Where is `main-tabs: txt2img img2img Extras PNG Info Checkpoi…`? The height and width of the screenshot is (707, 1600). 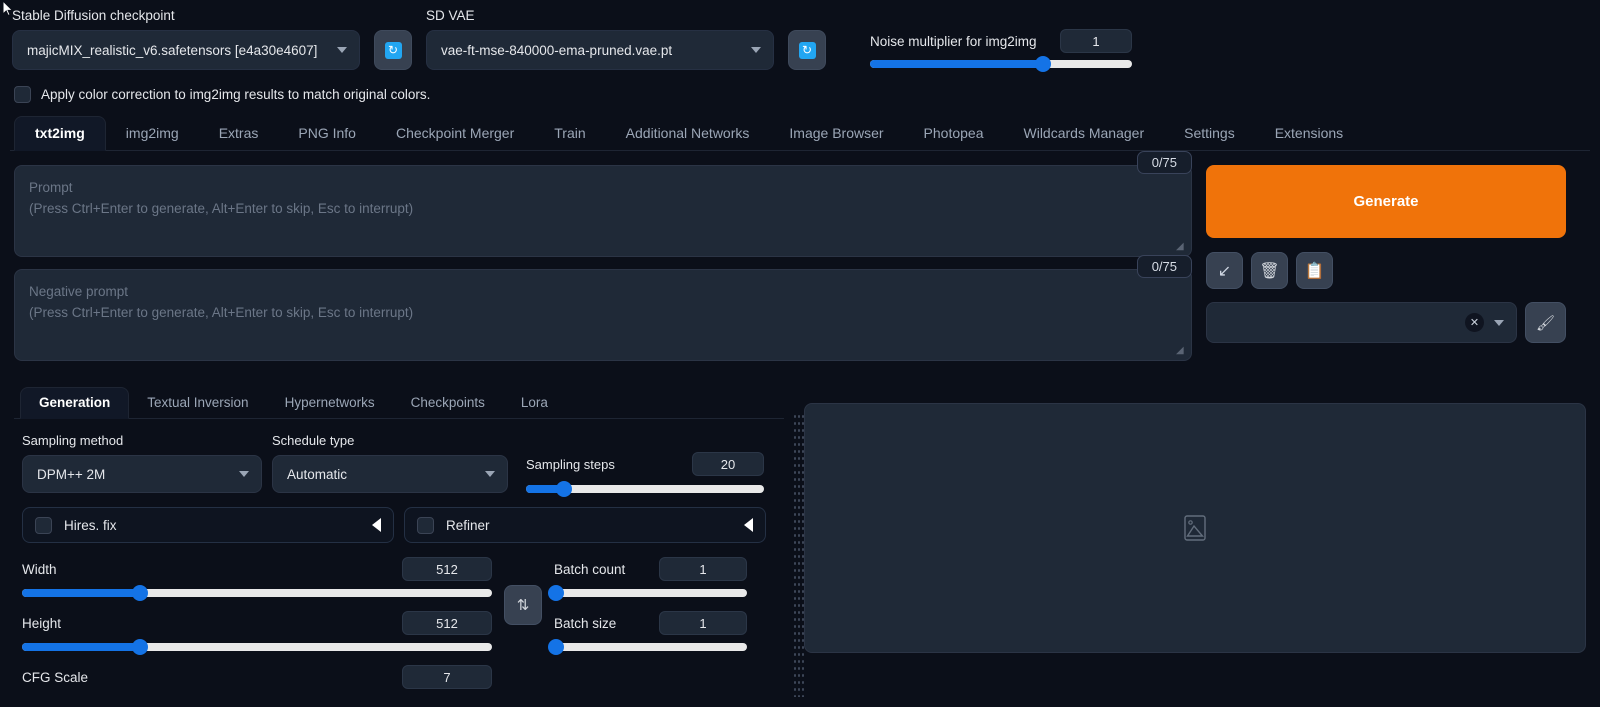 main-tabs: txt2img img2img Extras PNG Info Checkpoi… is located at coordinates (800, 133).